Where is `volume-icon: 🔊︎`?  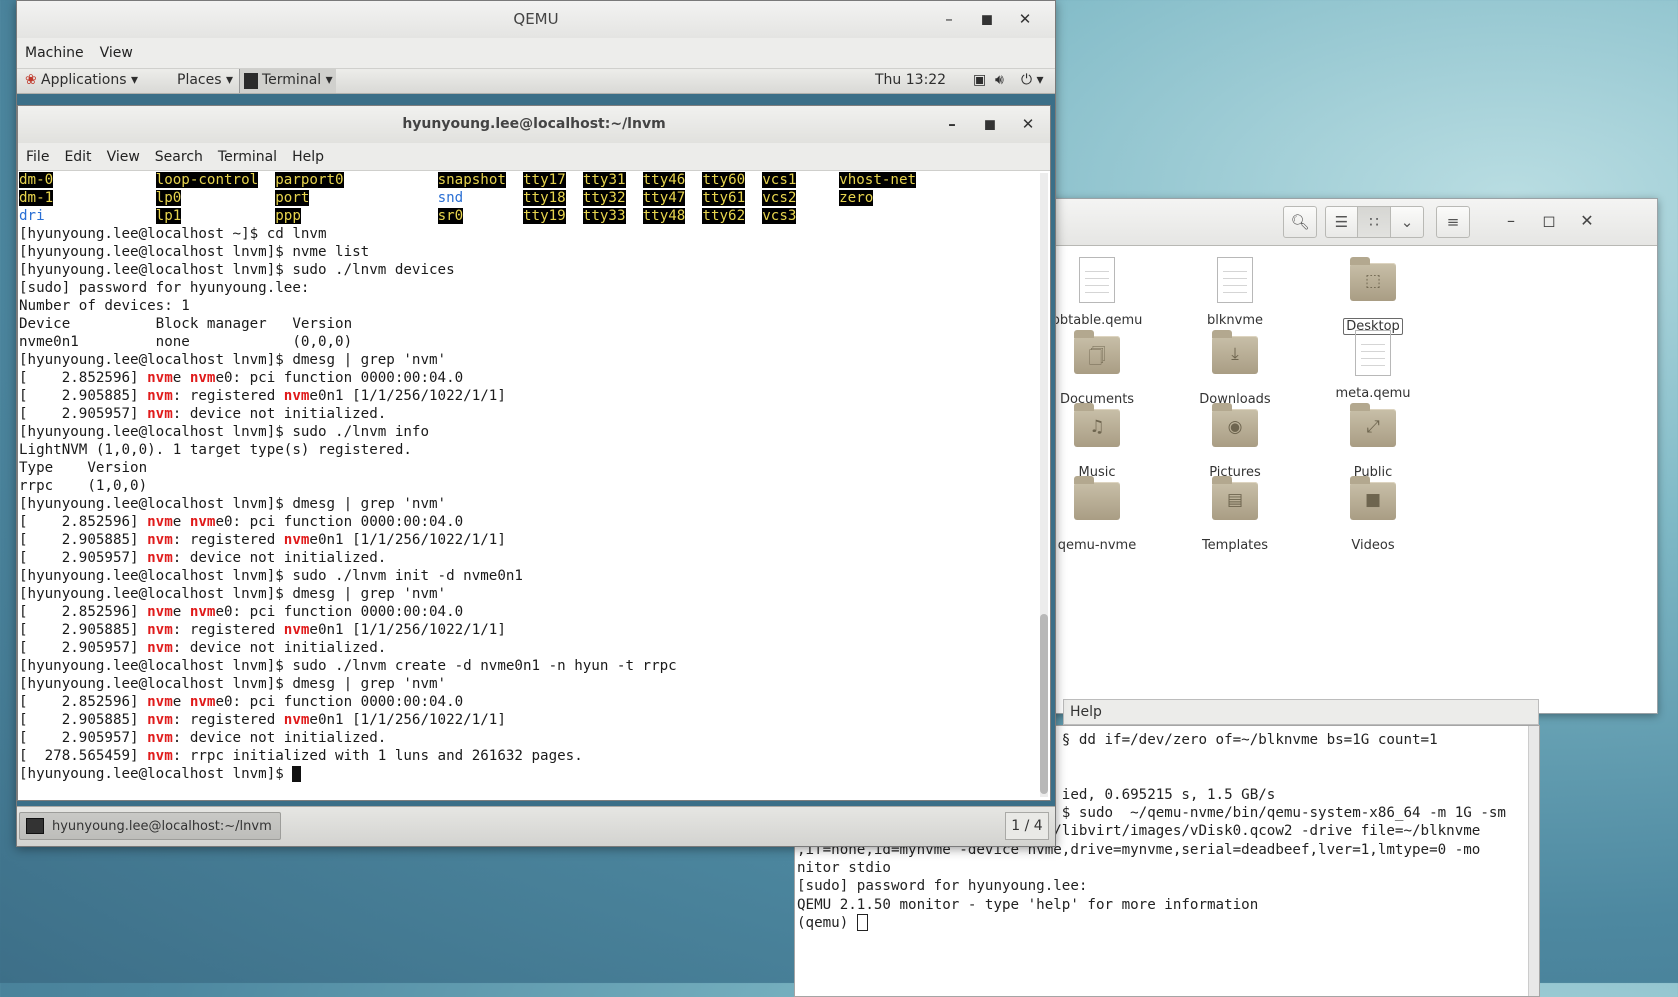
volume-icon: 🔊︎ is located at coordinates (999, 80).